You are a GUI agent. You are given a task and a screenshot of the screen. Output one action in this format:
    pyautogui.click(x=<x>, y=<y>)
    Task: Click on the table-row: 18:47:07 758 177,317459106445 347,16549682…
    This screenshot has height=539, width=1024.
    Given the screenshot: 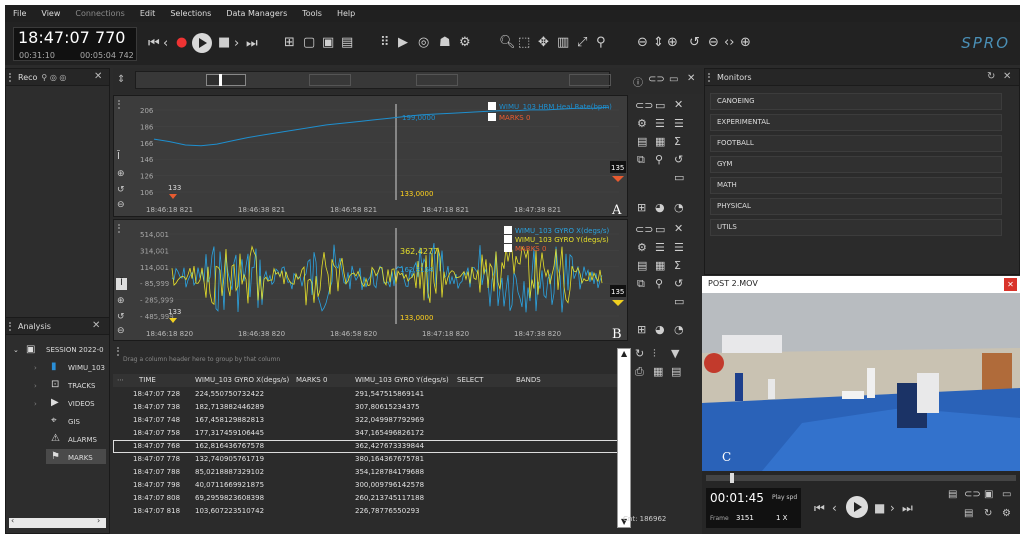 What is the action you would take?
    pyautogui.click(x=365, y=433)
    